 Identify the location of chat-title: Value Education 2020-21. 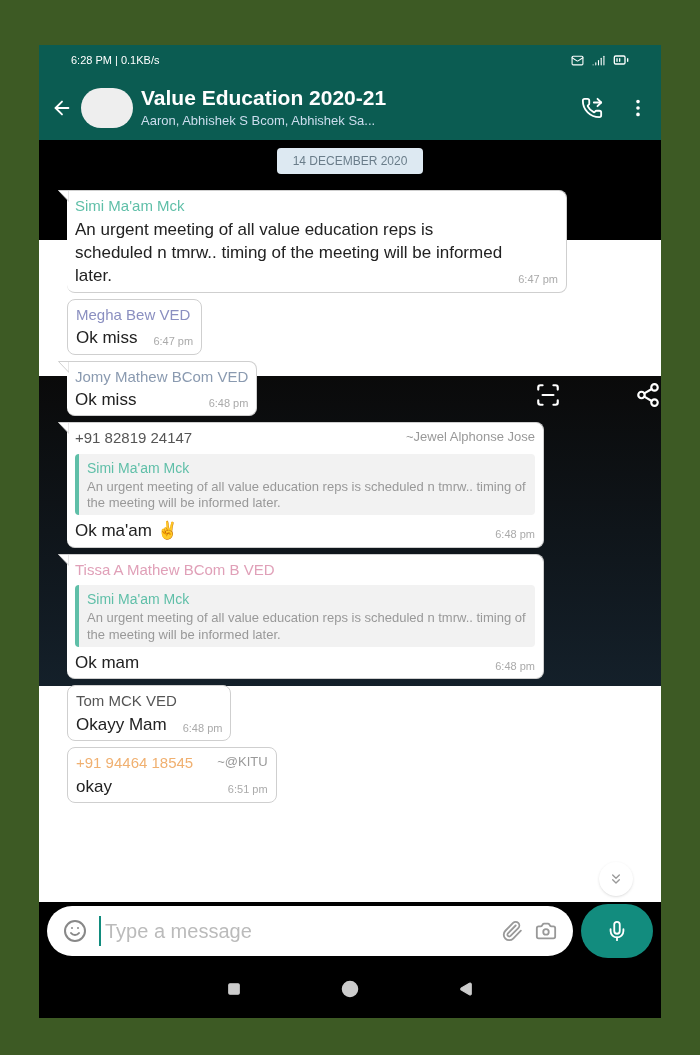
(264, 97).